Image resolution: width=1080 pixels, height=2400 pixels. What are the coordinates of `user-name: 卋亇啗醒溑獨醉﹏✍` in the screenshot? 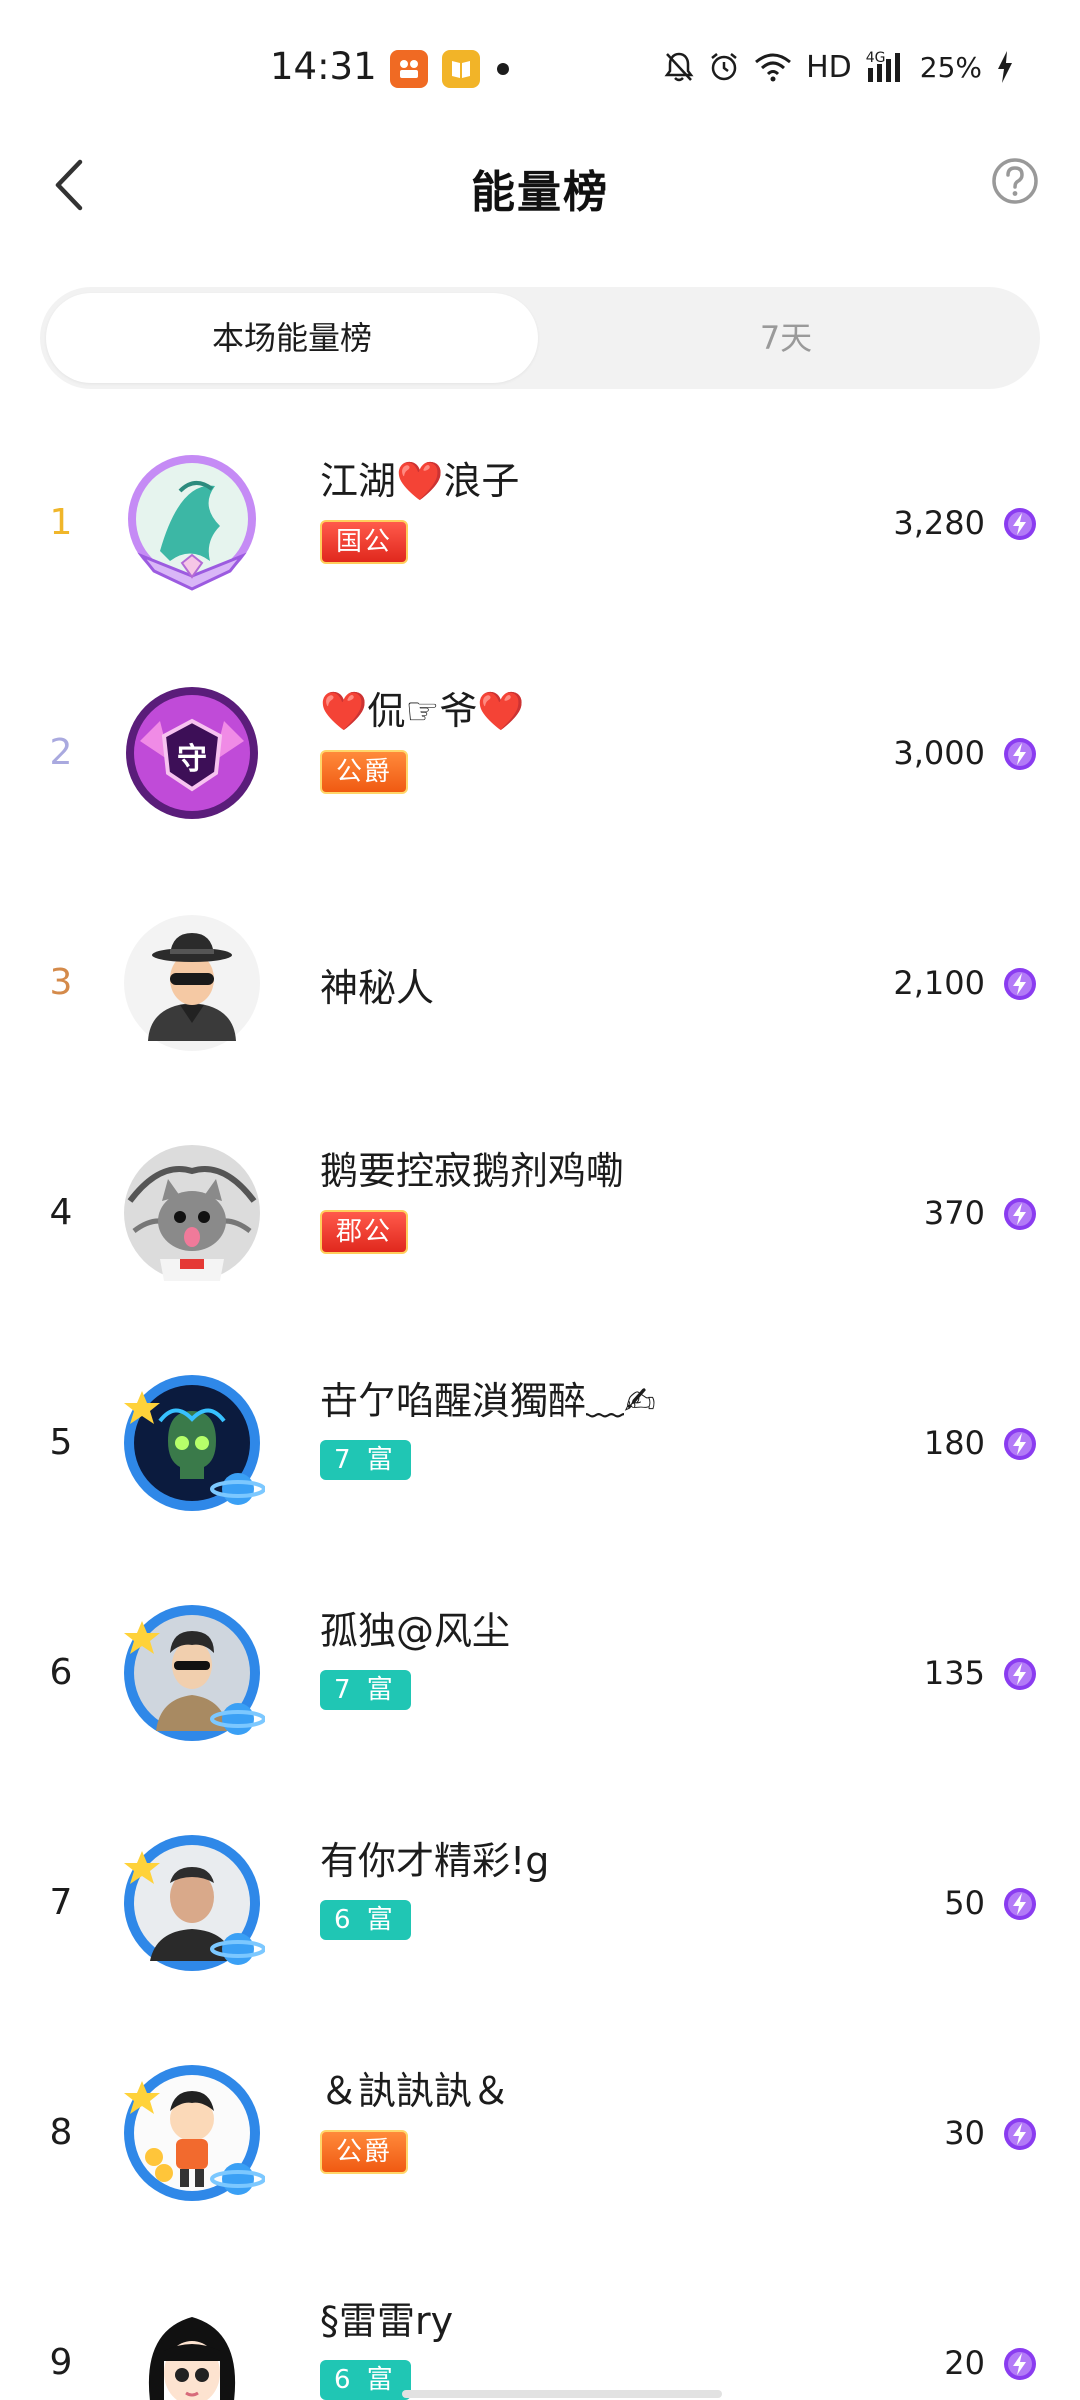 It's located at (488, 1401).